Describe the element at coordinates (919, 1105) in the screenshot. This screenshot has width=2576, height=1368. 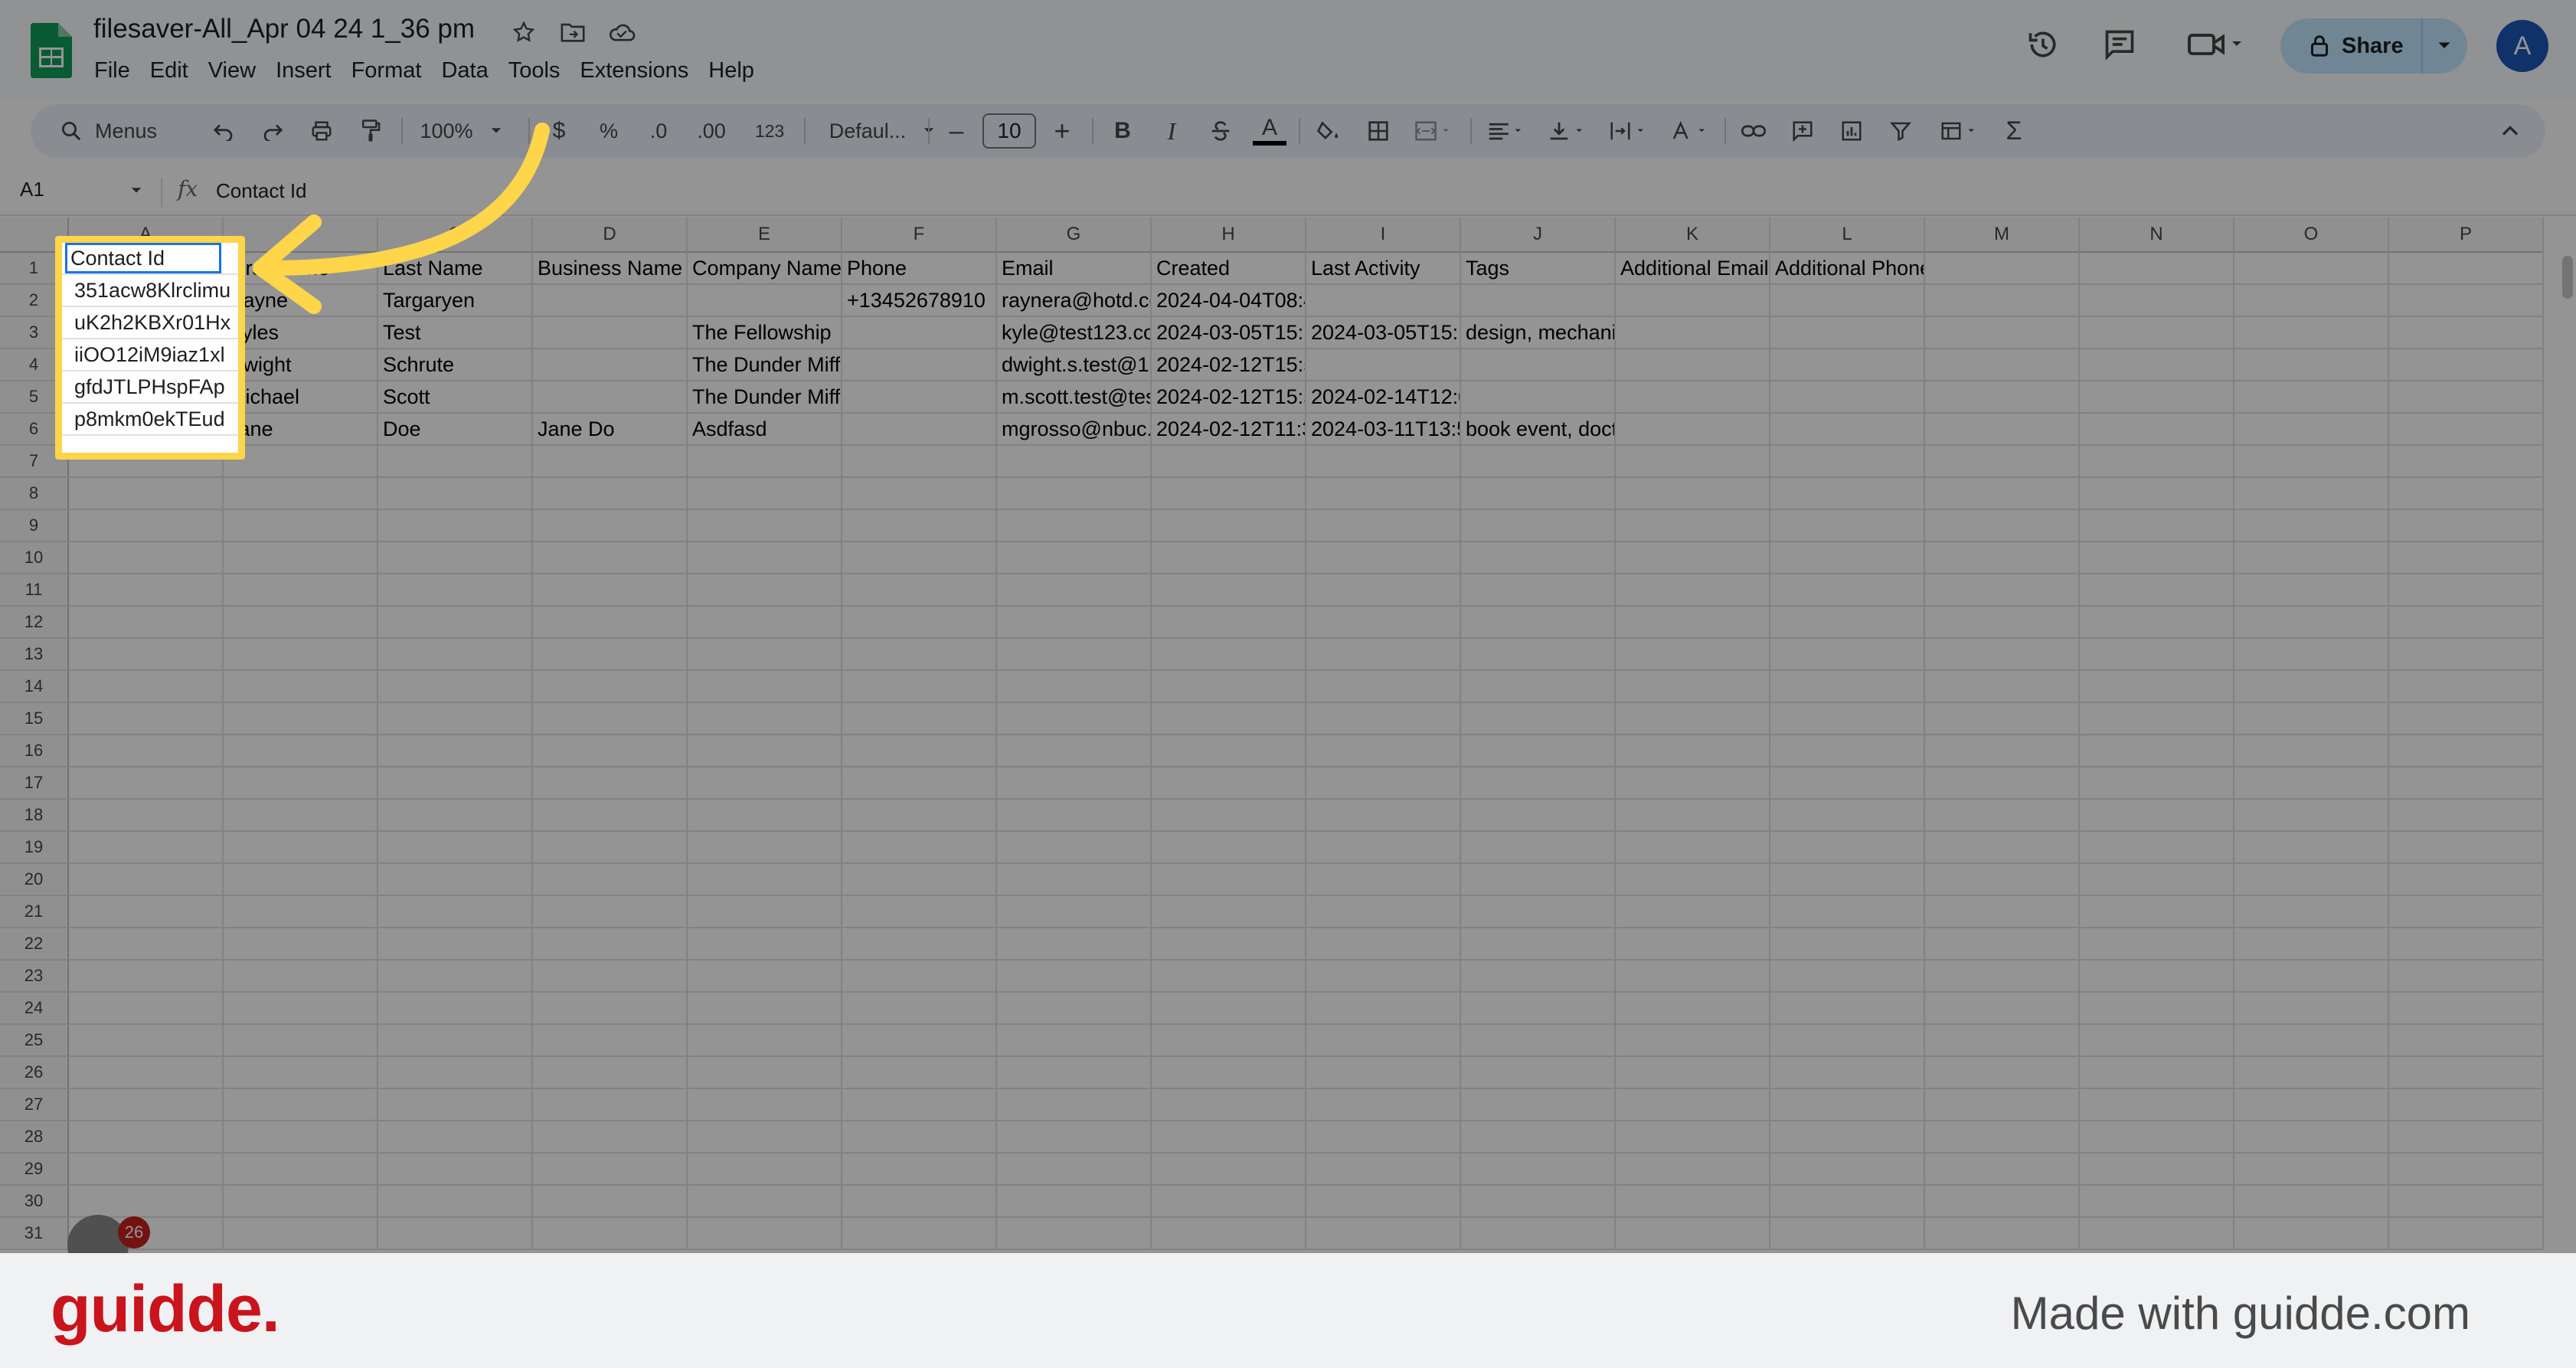
I see `cell-f27` at that location.